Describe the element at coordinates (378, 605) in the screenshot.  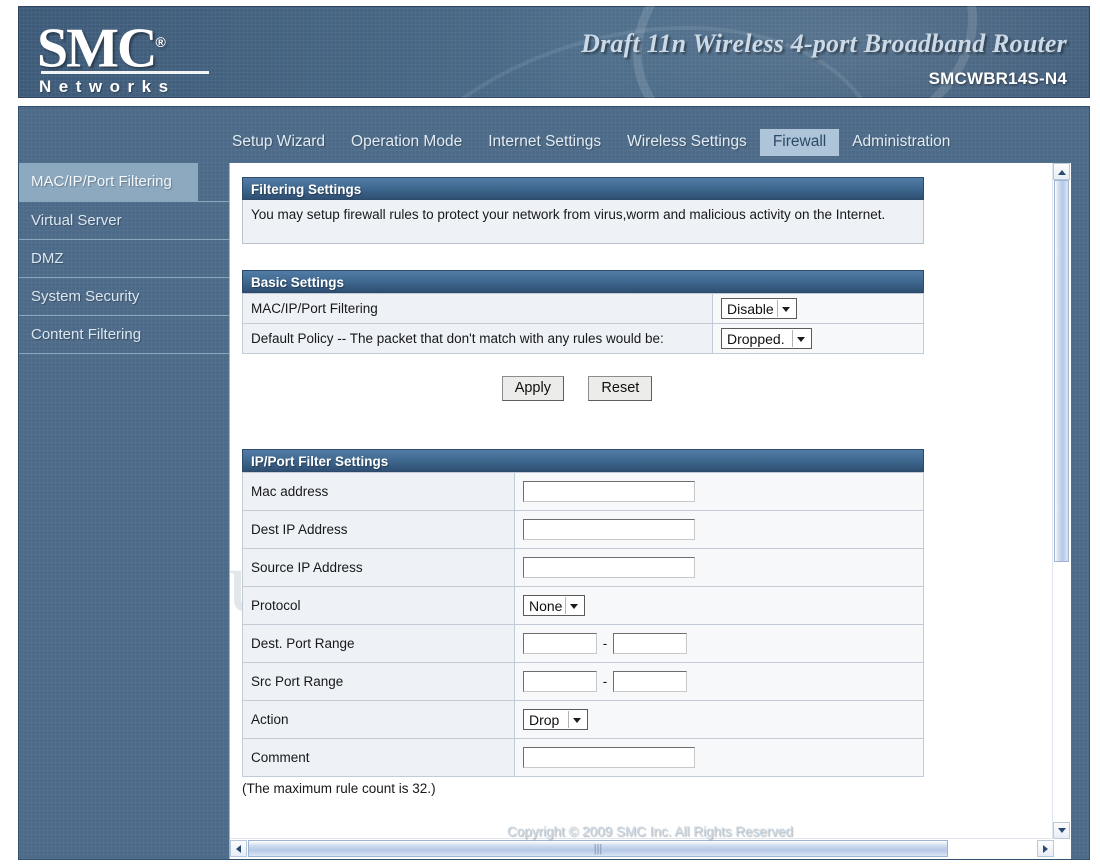
I see `row-label-protocol: Protocol` at that location.